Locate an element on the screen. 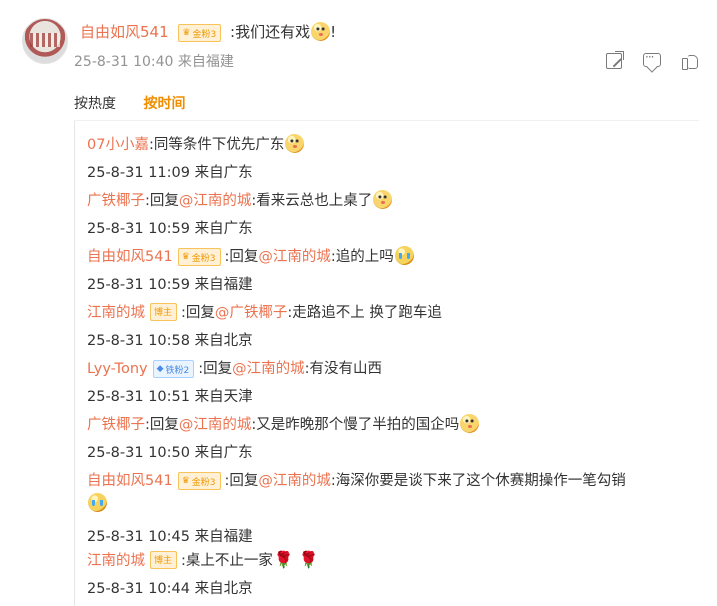 This screenshot has height=606, width=717. comment-icon is located at coordinates (652, 58).